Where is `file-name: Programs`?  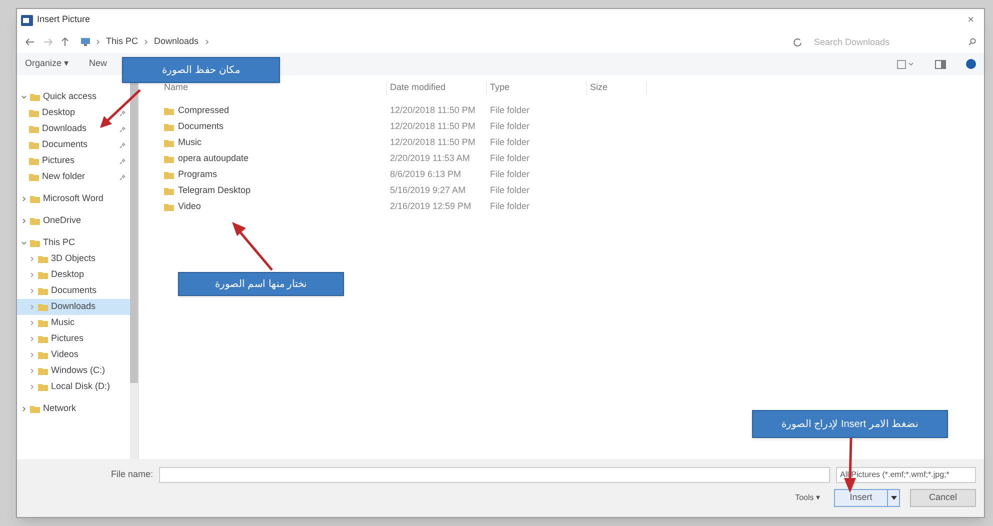 file-name: Programs is located at coordinates (198, 175).